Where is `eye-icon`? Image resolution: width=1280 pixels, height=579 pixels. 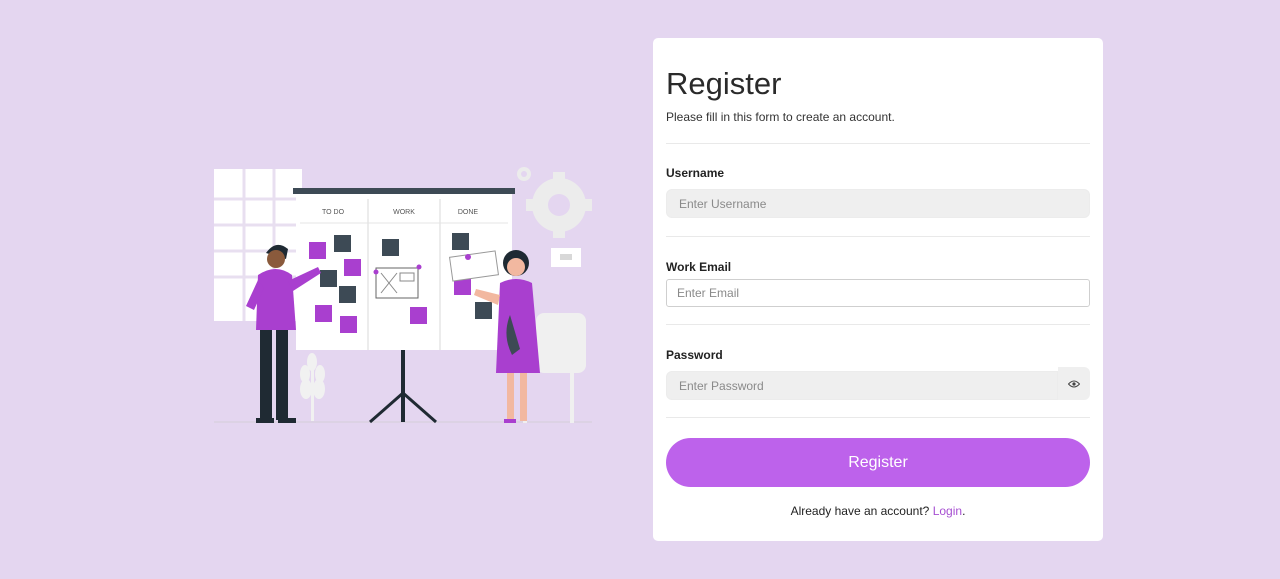 eye-icon is located at coordinates (1074, 383).